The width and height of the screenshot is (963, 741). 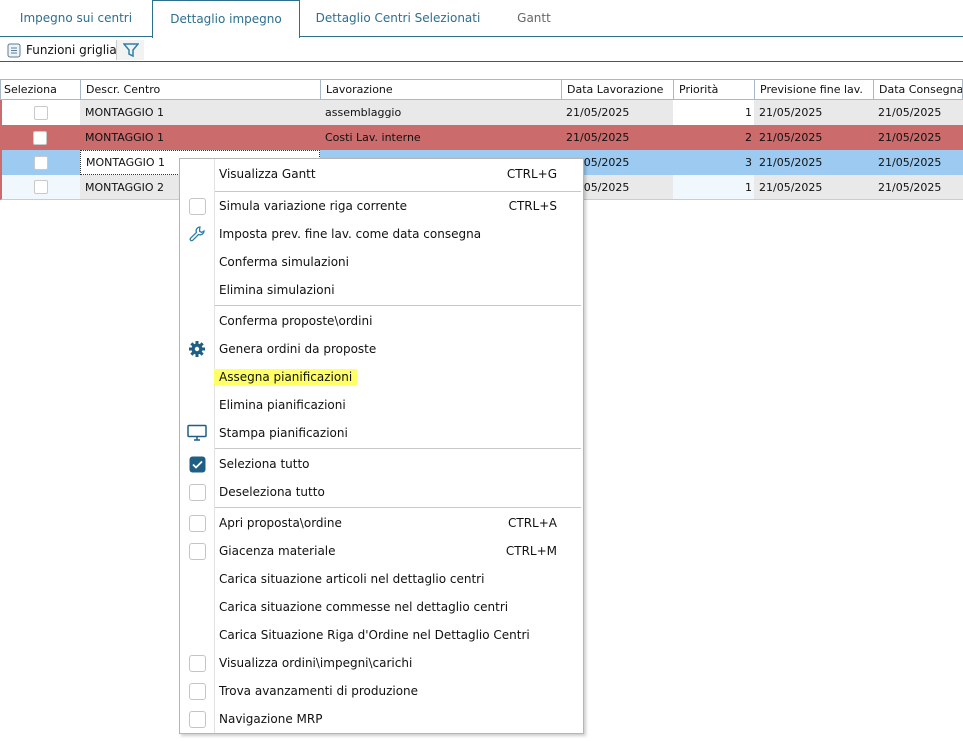 I want to click on col-priorita: Priorità, so click(x=713, y=89).